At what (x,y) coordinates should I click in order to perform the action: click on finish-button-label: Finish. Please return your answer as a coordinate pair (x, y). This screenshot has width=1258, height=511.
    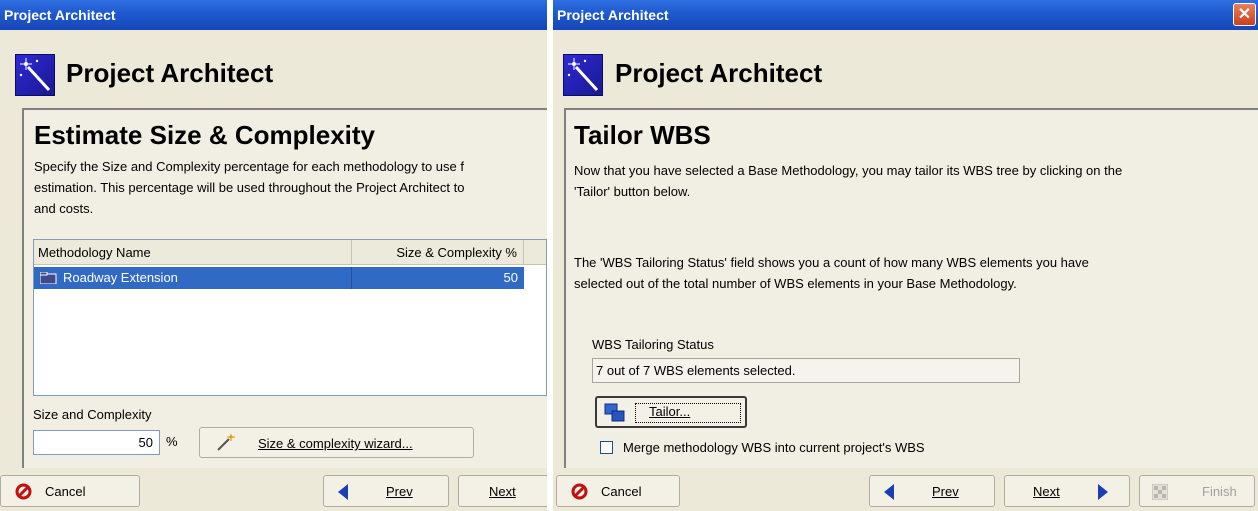
    Looking at the image, I should click on (1219, 491).